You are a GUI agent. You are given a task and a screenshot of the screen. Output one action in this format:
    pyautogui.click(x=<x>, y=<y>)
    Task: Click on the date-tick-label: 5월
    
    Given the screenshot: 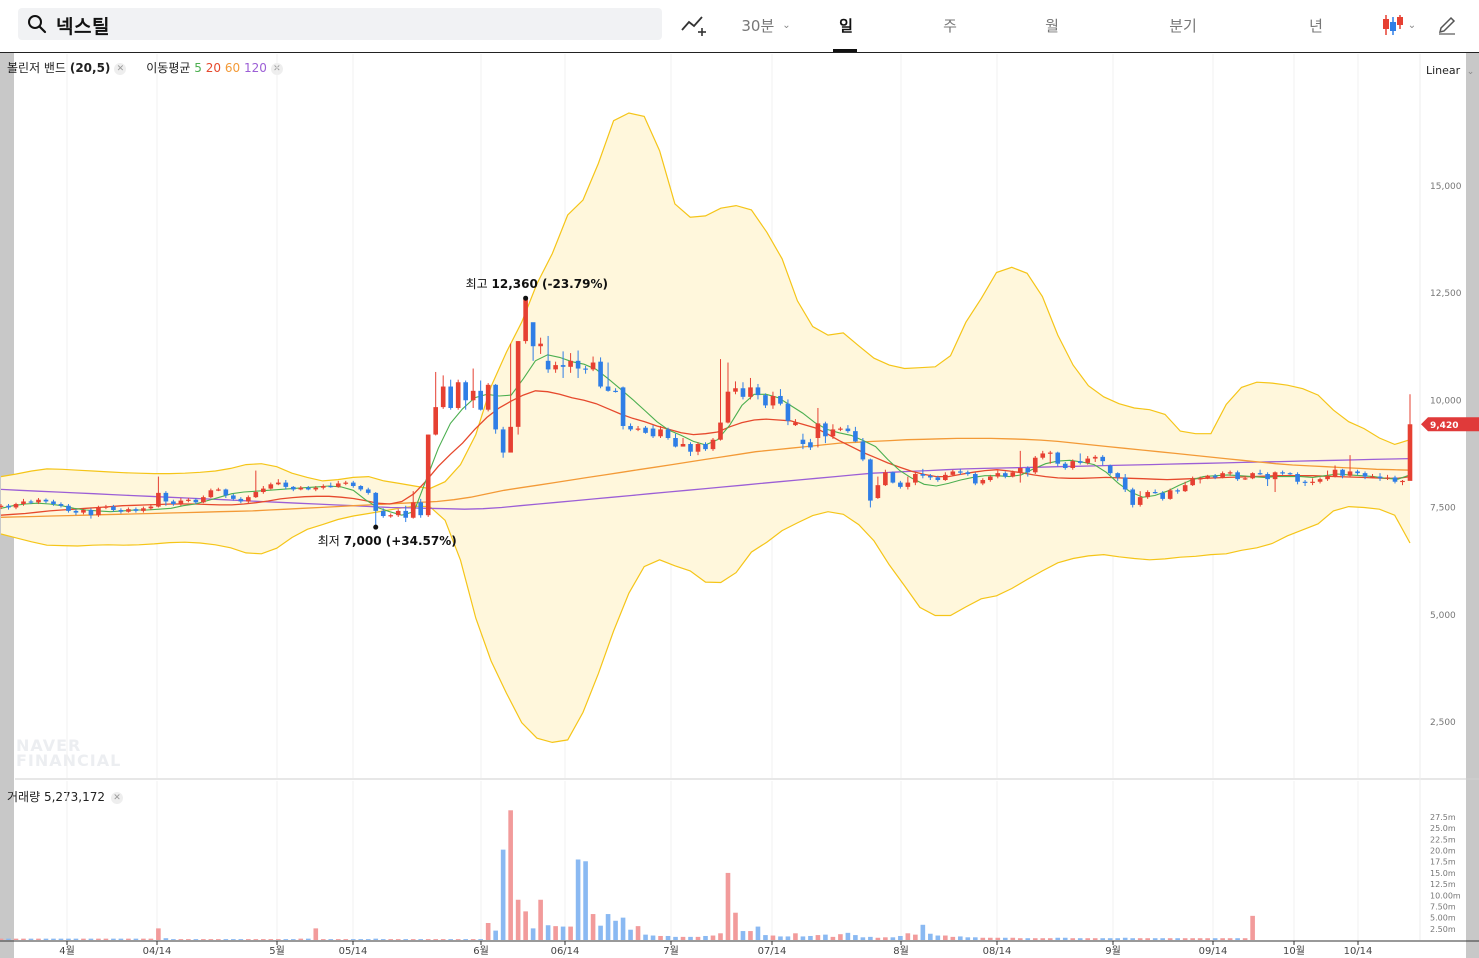 What is the action you would take?
    pyautogui.click(x=277, y=951)
    